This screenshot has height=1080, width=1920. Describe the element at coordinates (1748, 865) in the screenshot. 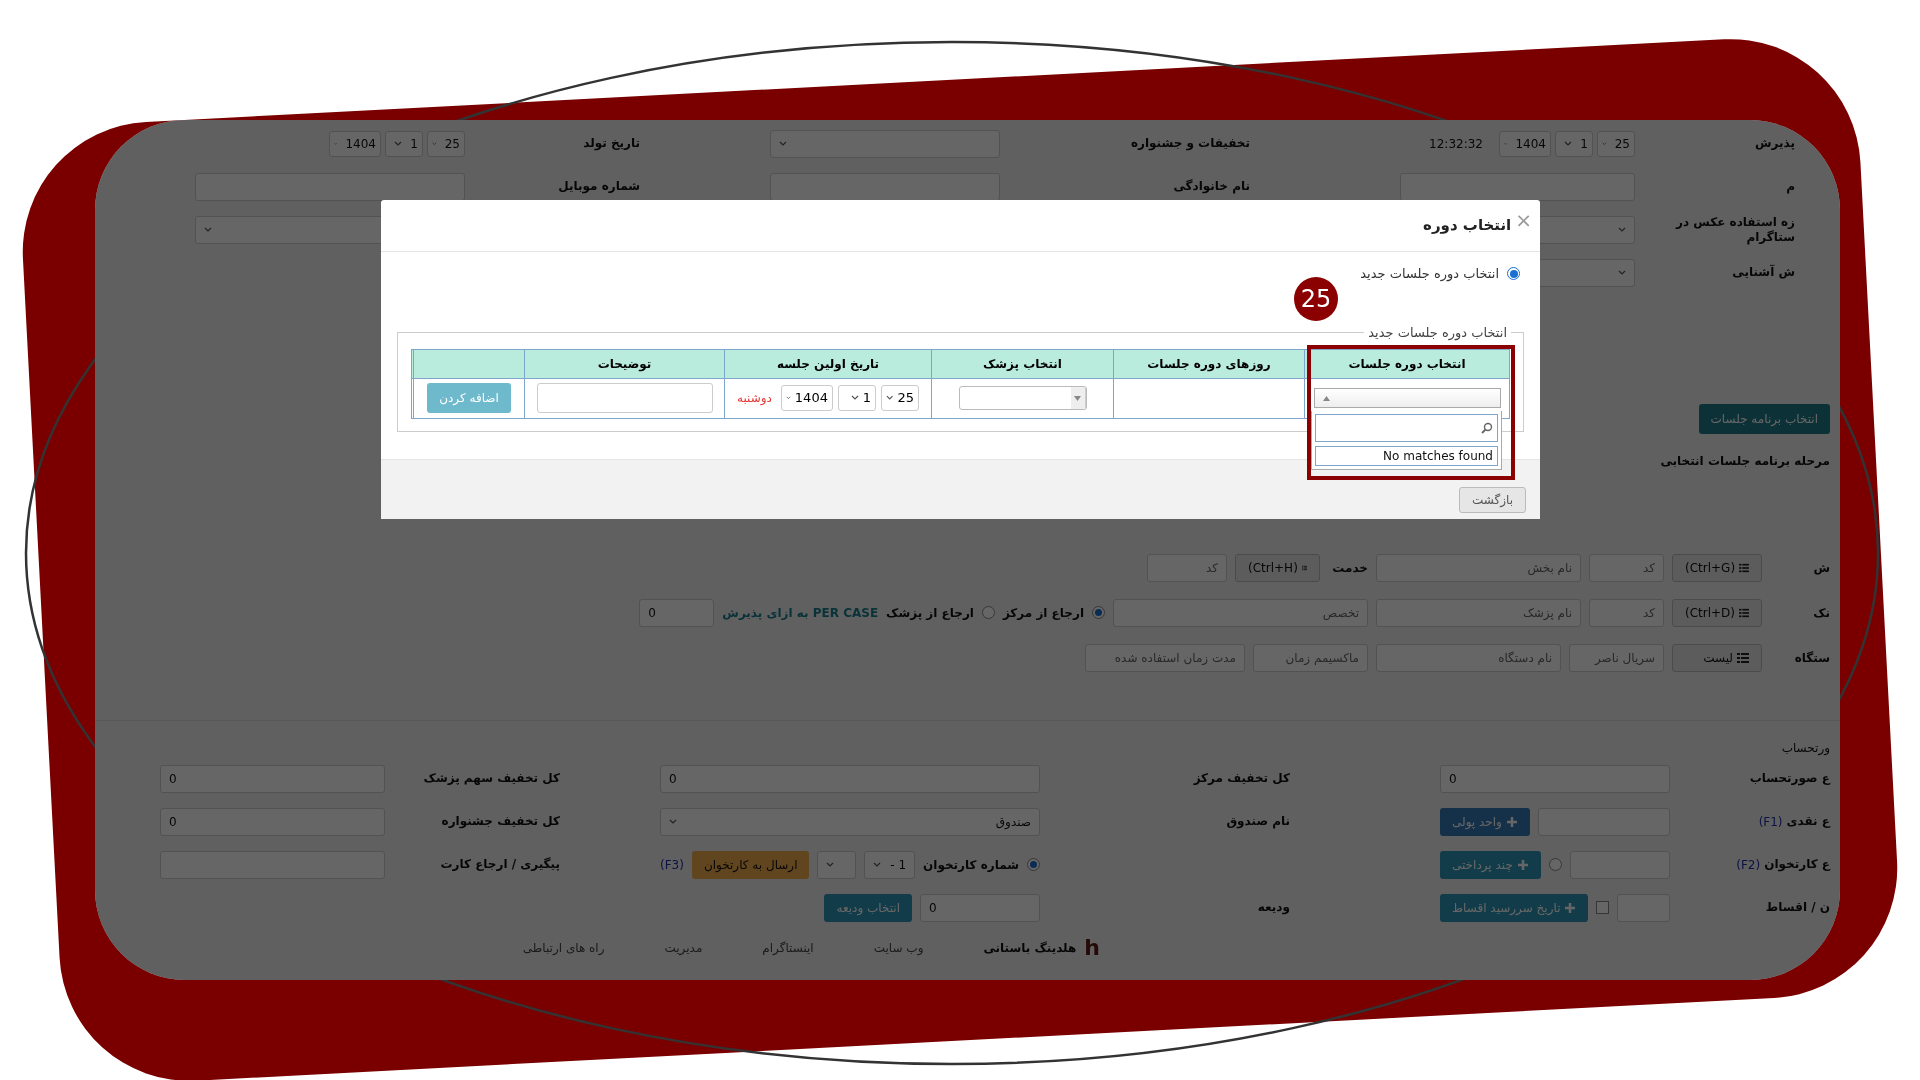

I see `hotkey-text: (F2)` at that location.